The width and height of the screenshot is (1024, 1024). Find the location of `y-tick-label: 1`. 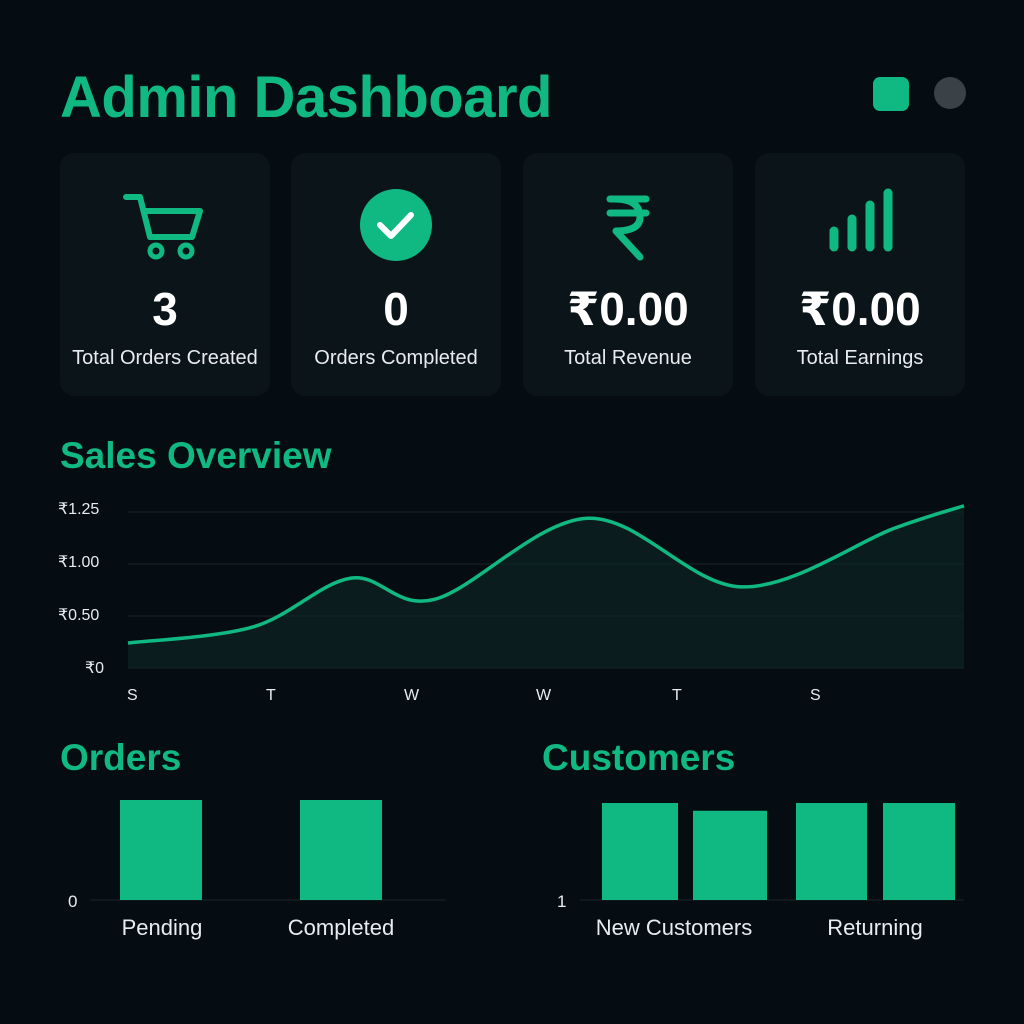

y-tick-label: 1 is located at coordinates (562, 901).